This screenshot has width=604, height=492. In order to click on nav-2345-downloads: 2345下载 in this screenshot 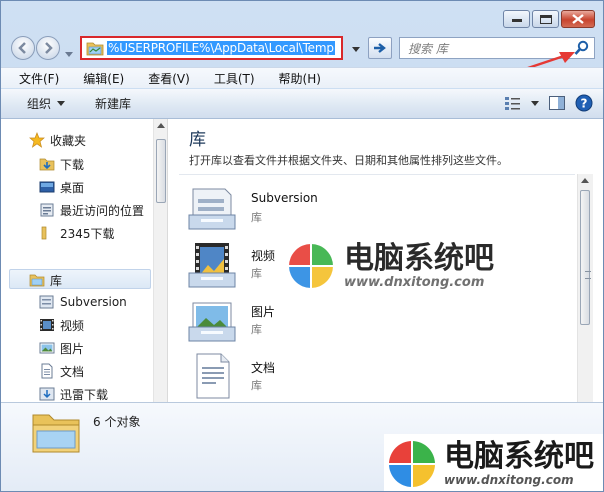, I will do `click(77, 233)`.